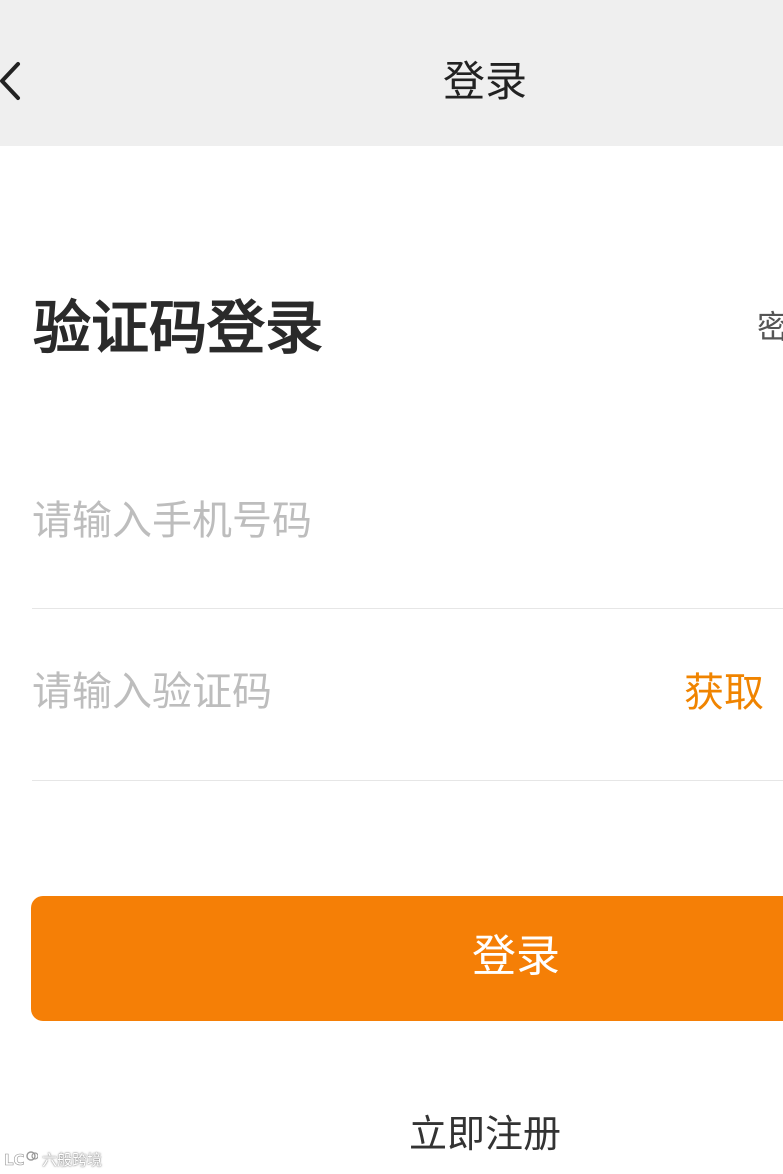  I want to click on watermark: LC 六般跨境, so click(53, 1159).